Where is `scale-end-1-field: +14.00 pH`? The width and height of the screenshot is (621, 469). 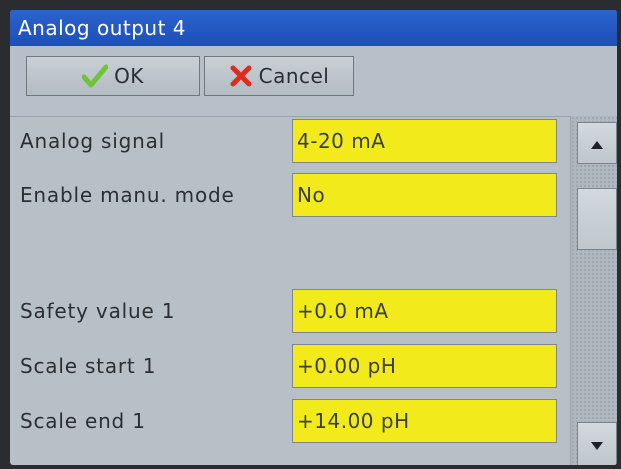 scale-end-1-field: +14.00 pH is located at coordinates (424, 421).